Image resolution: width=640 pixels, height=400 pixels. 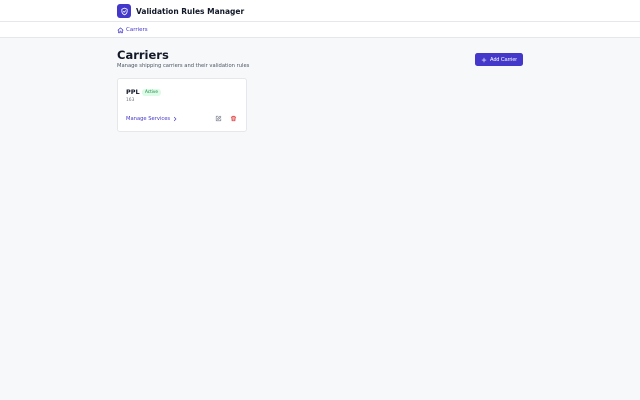 I want to click on carrier-code: 163, so click(x=130, y=100).